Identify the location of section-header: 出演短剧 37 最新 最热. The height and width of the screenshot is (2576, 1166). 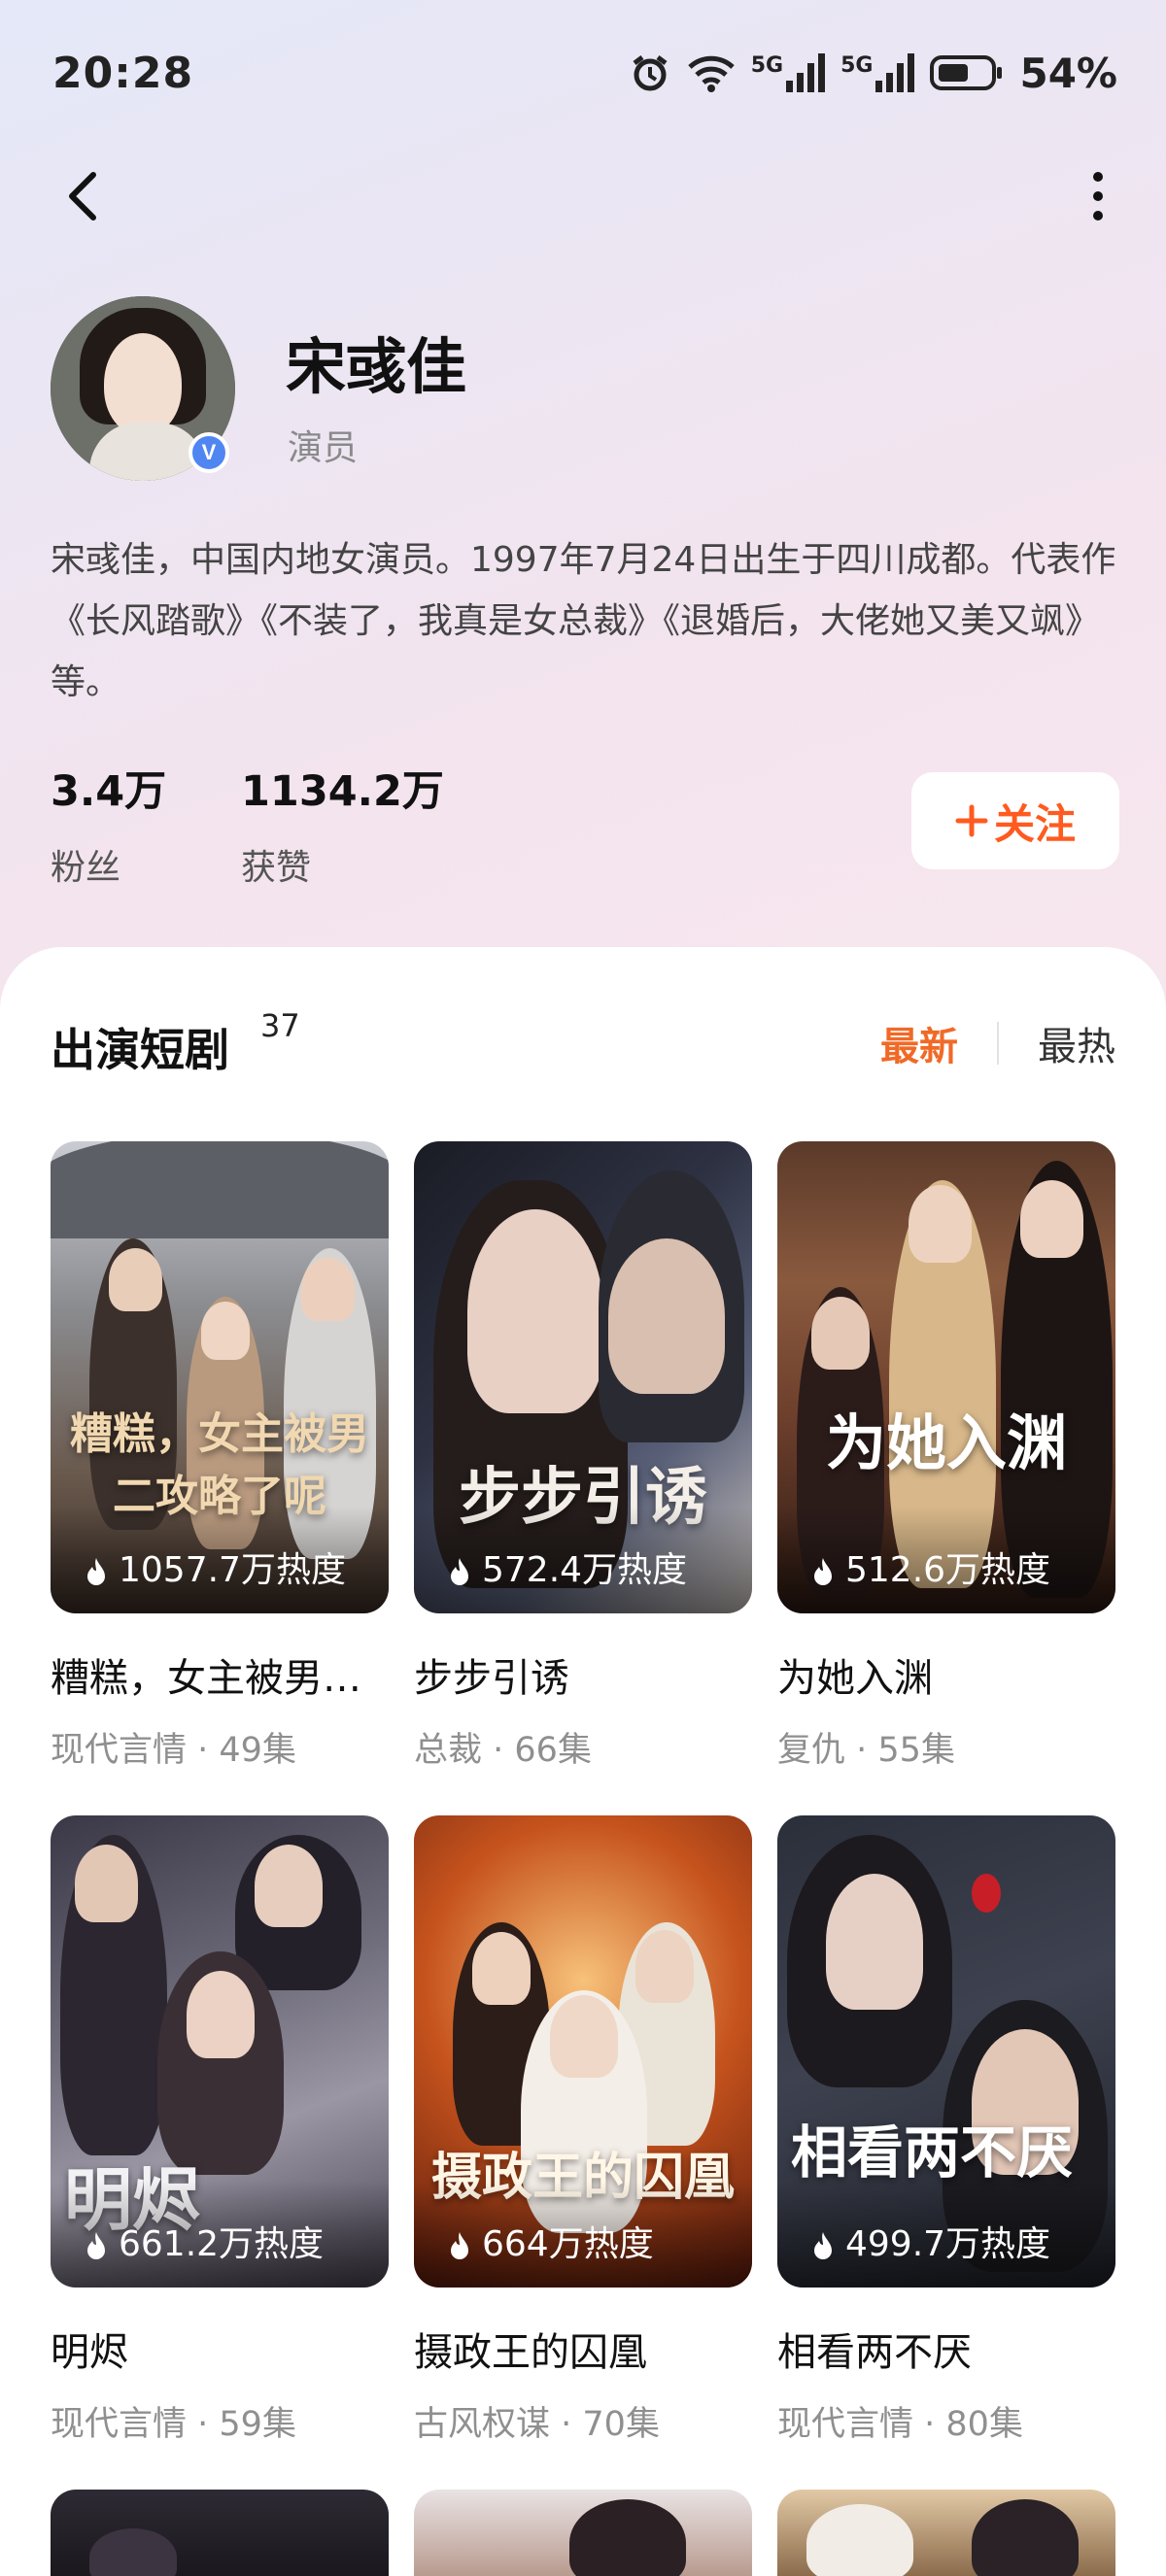
(583, 1045).